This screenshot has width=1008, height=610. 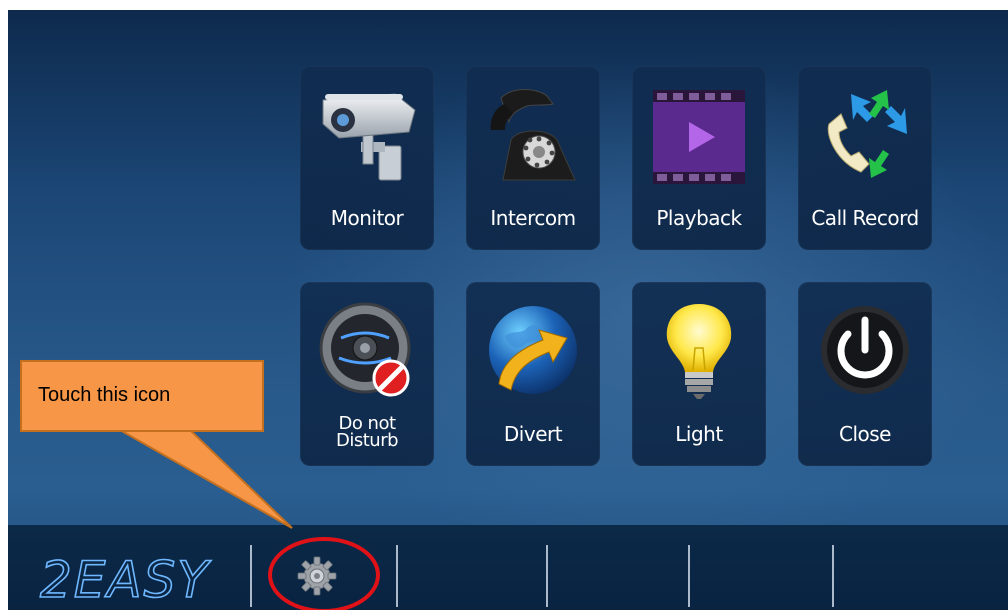 What do you see at coordinates (699, 218) in the screenshot?
I see `tile-label: Playback` at bounding box center [699, 218].